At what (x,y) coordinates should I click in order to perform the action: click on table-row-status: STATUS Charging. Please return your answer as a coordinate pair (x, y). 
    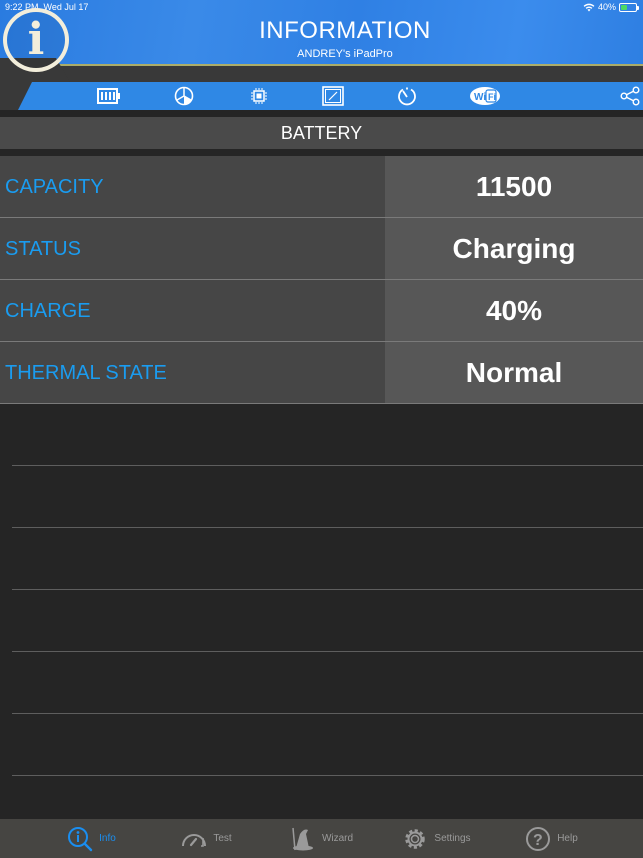
    Looking at the image, I should click on (321, 249).